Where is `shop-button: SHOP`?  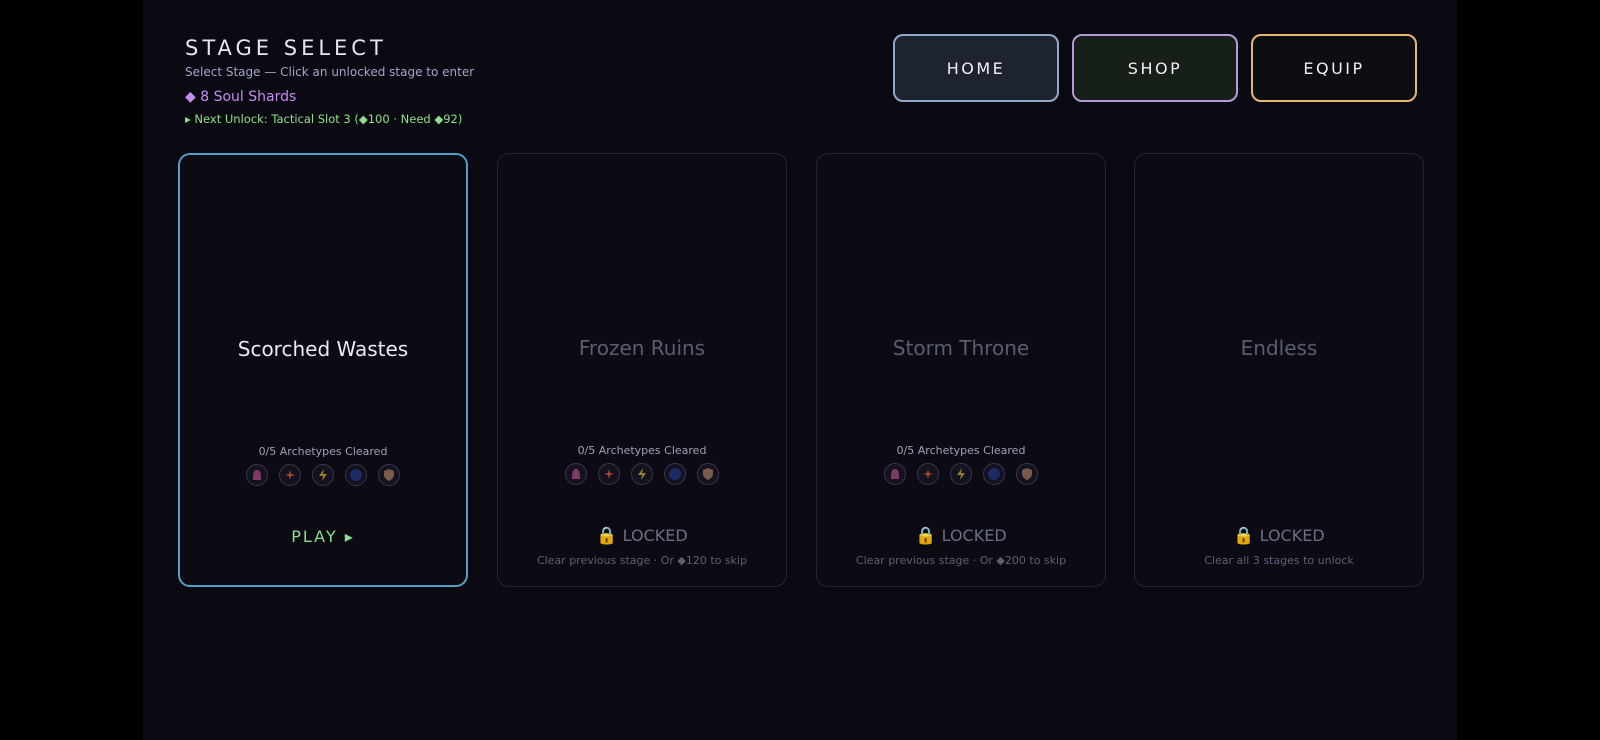
shop-button: SHOP is located at coordinates (1155, 68).